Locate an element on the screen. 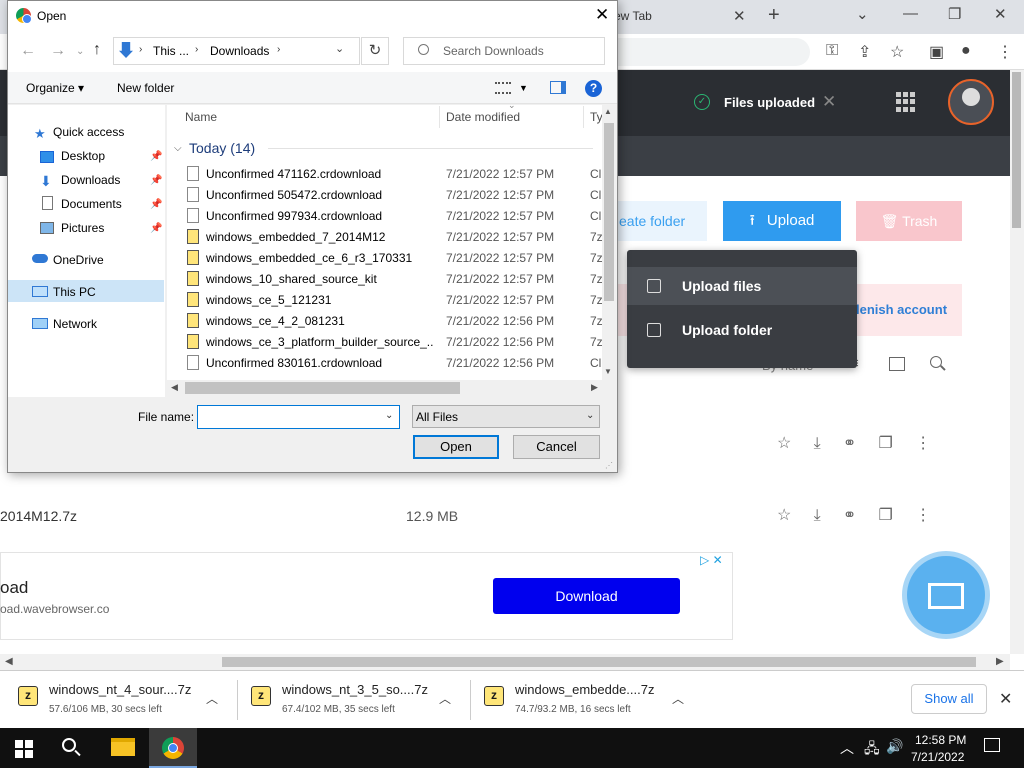 The height and width of the screenshot is (768, 1024). nav-desktop: Desktop is located at coordinates (83, 156).